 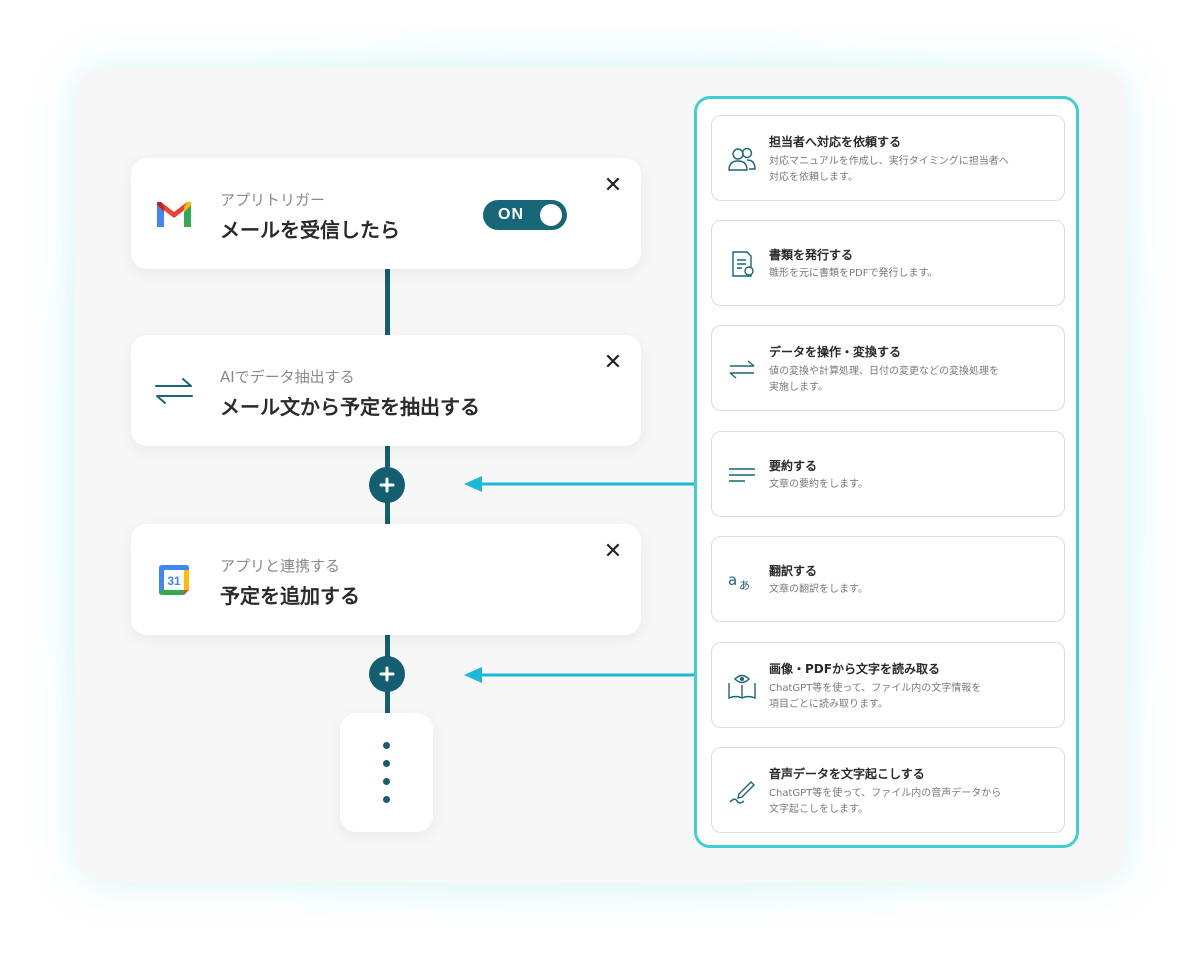 I want to click on svg-text: a, so click(x=732, y=580).